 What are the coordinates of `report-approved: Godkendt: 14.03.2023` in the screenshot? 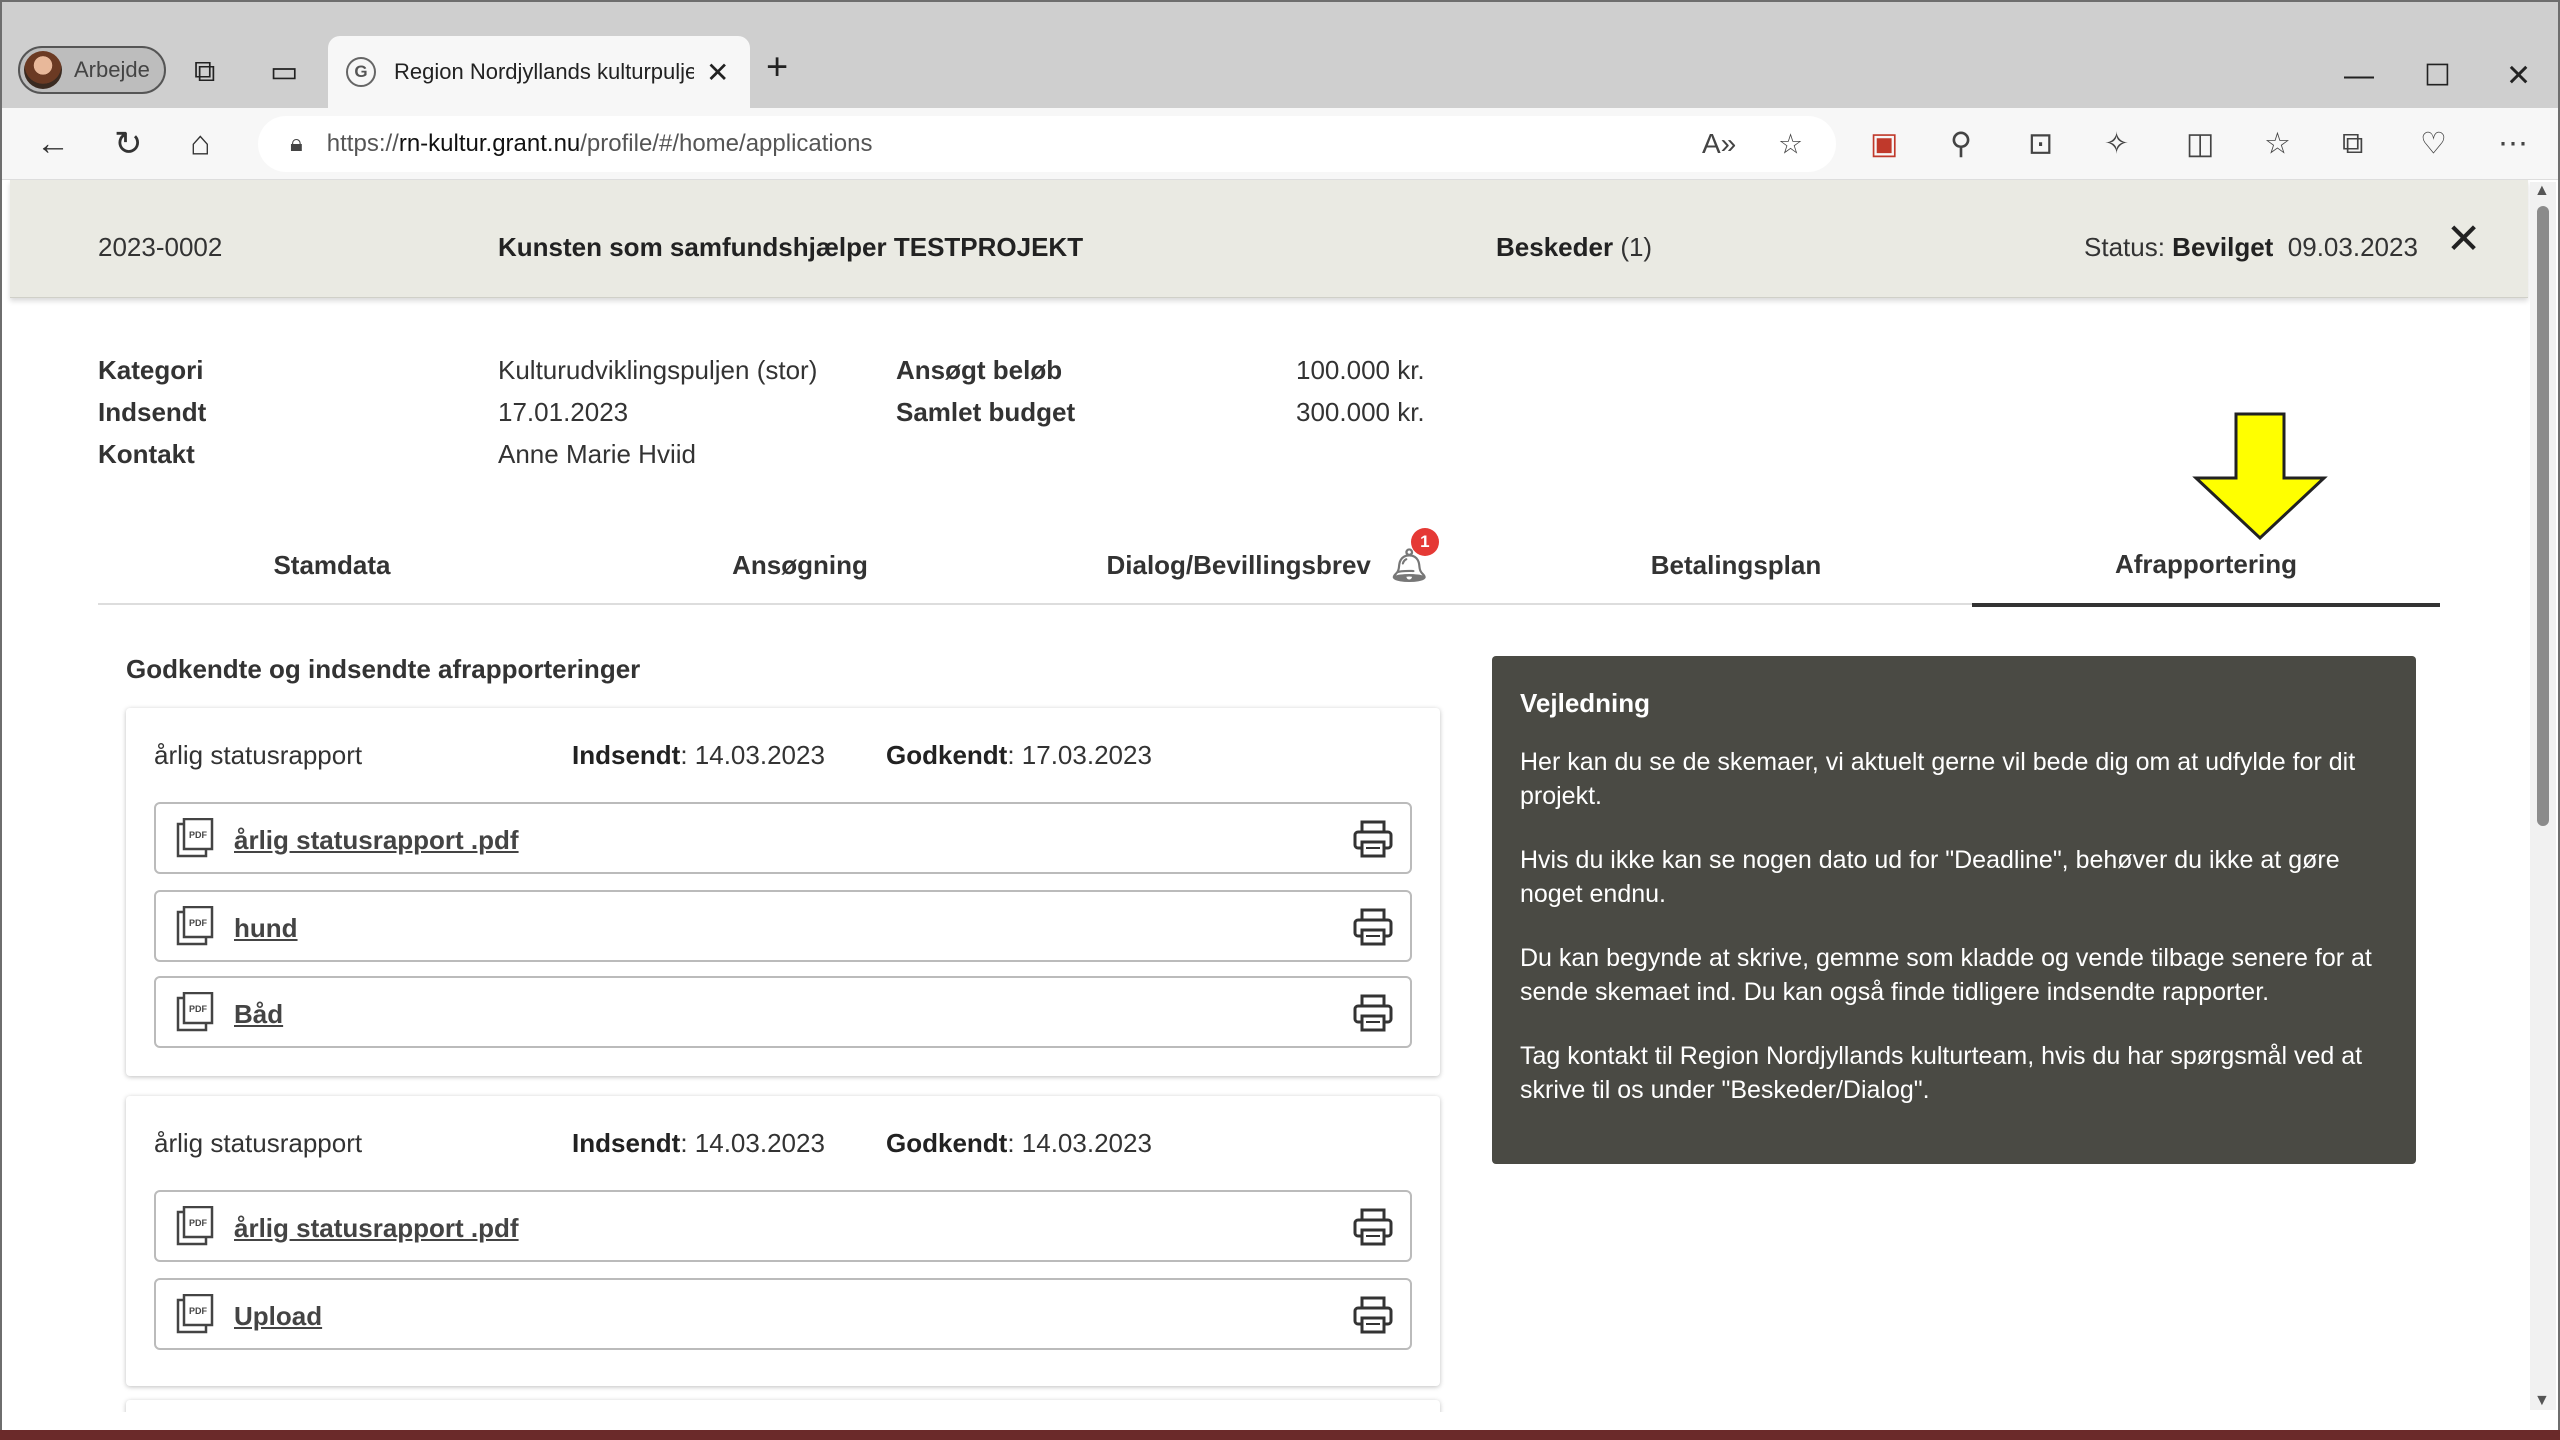 It's located at (1019, 1143).